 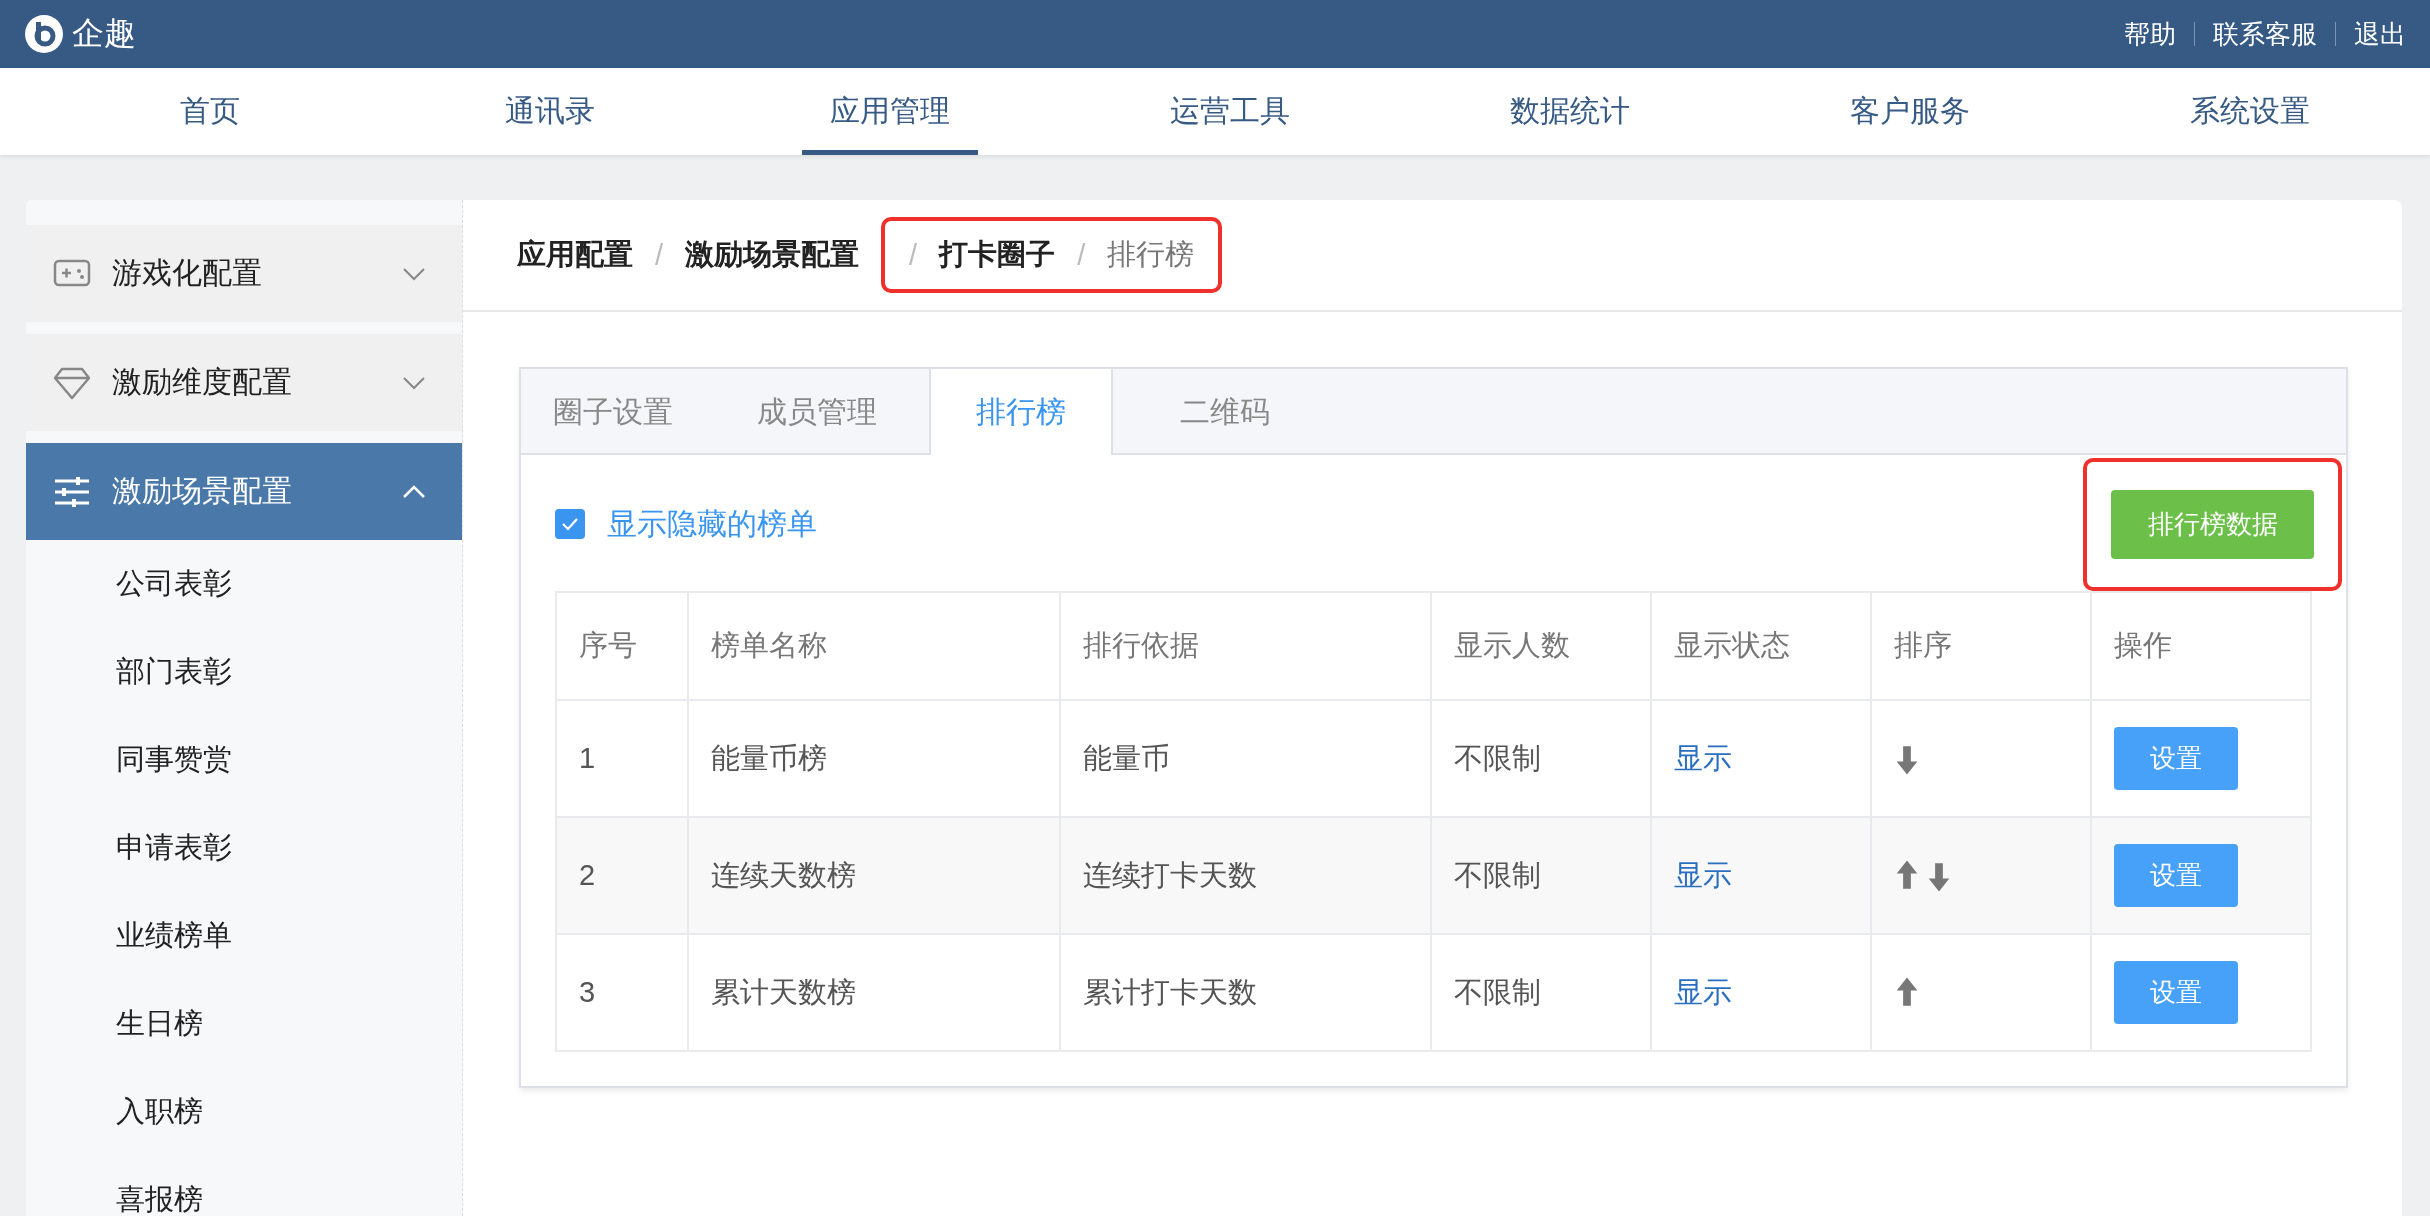 I want to click on table-cell: 连续打卡天数, so click(x=1245, y=875).